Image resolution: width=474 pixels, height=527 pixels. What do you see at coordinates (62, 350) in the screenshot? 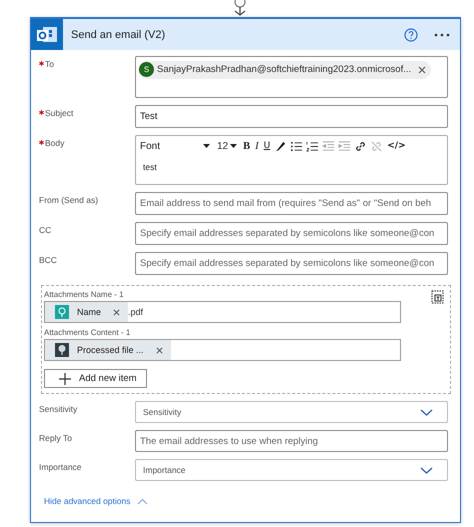
I see `tree-icon` at bounding box center [62, 350].